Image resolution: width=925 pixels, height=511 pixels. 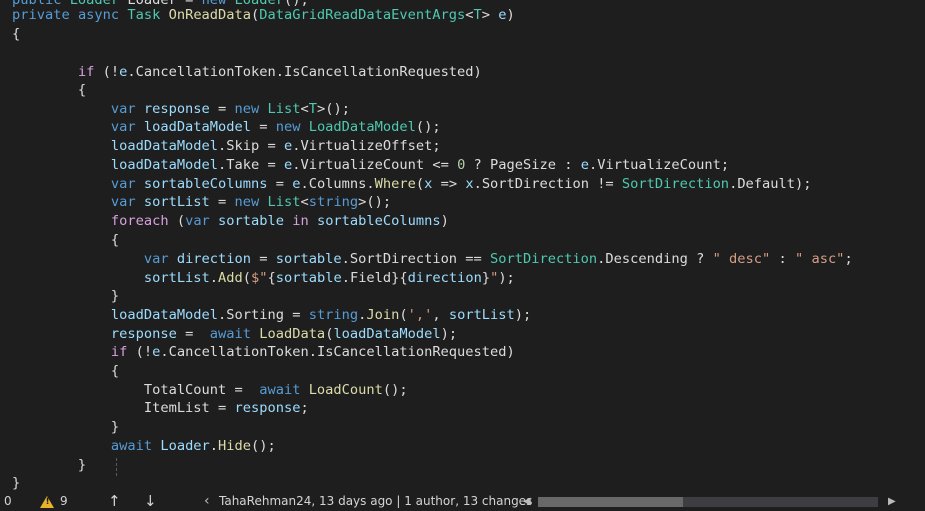 I want to click on code-line: var sortList = new List<string>();, so click(x=201, y=202).